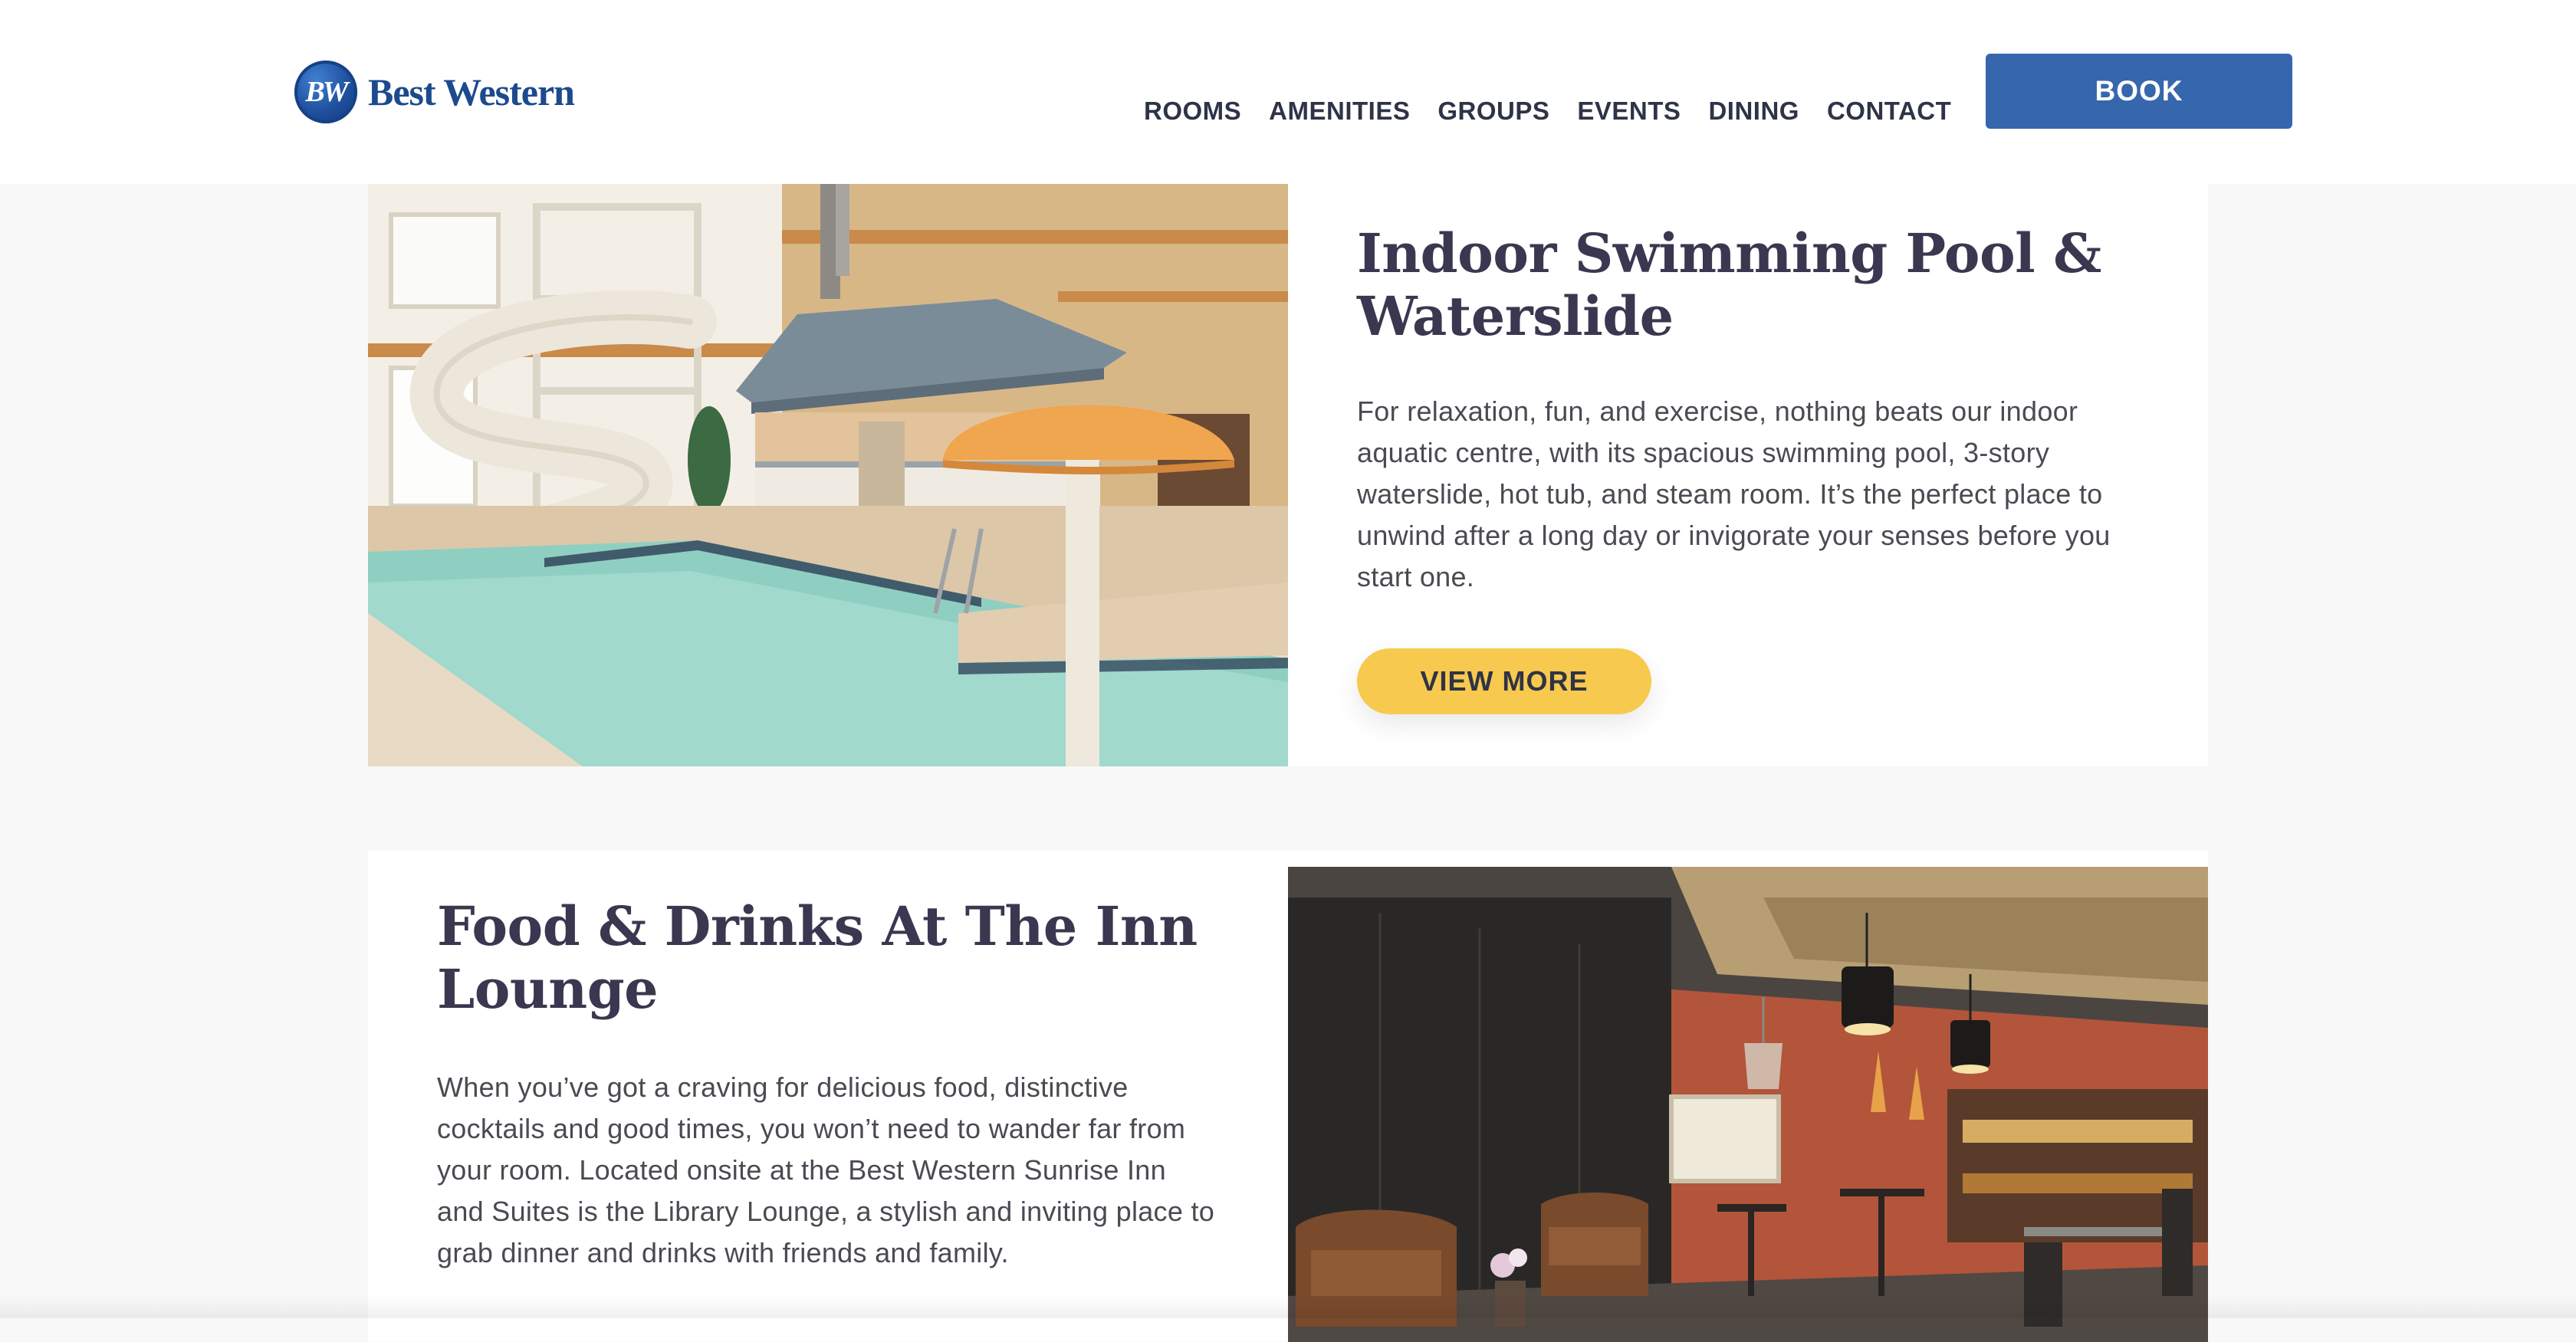 The height and width of the screenshot is (1342, 2576). What do you see at coordinates (1493, 111) in the screenshot?
I see `nav-groups: GROUPS` at bounding box center [1493, 111].